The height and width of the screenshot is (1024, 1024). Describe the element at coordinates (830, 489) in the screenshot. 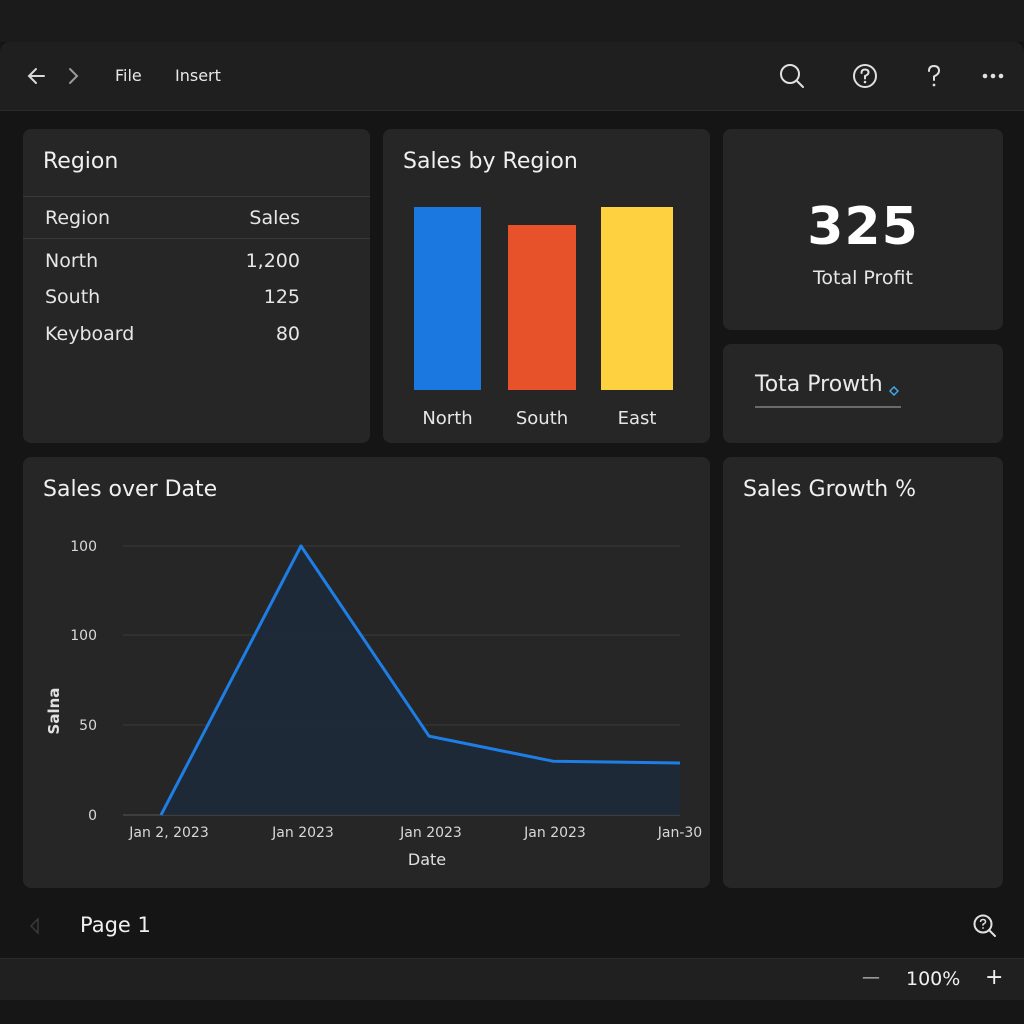

I see `sales-growth-title: Sales Growth %` at that location.